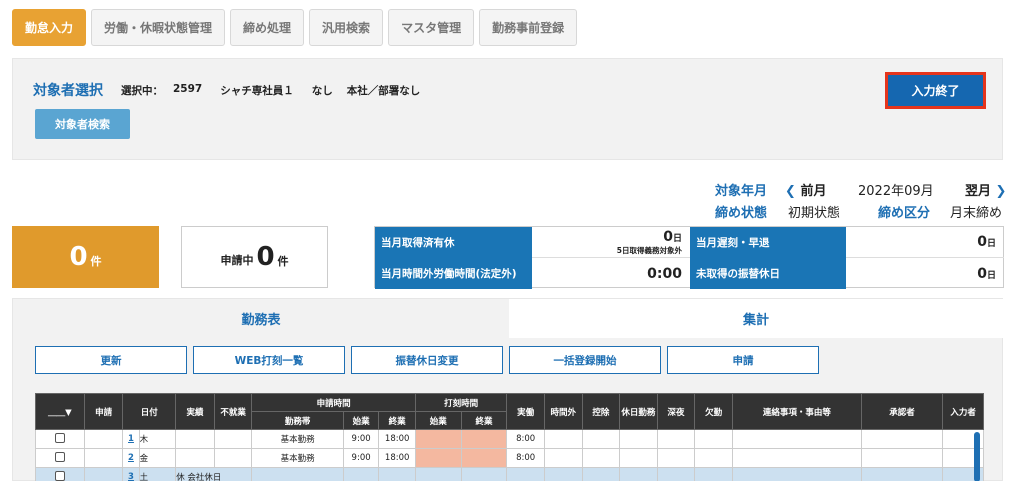 The height and width of the screenshot is (481, 1014). I want to click on top-nav: 勤怠入力 労働・休暇状態管理 締め処理 汎用検索 マスタ管理 勤務事前登録, so click(295, 27).